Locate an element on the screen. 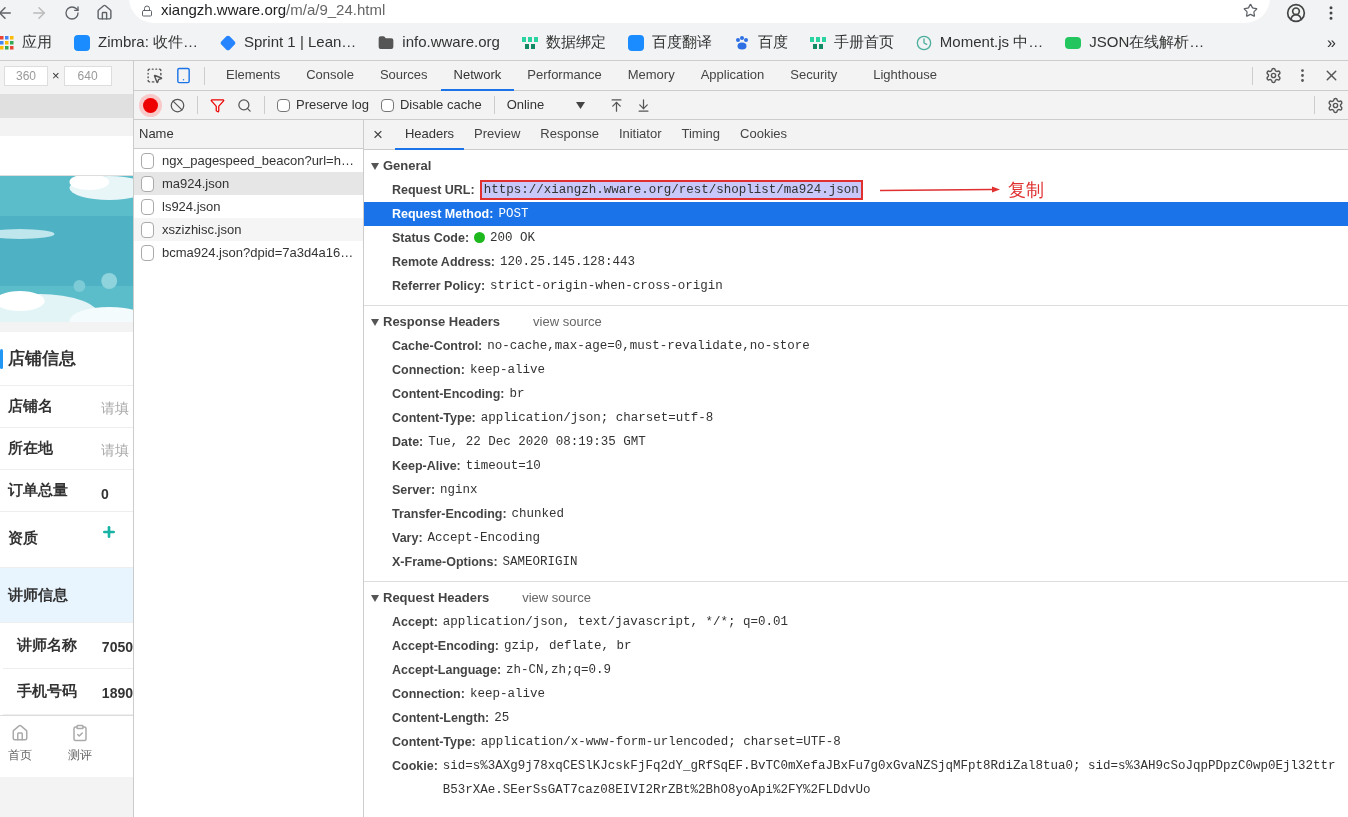 The image size is (1348, 817). folder-icon is located at coordinates (386, 42).